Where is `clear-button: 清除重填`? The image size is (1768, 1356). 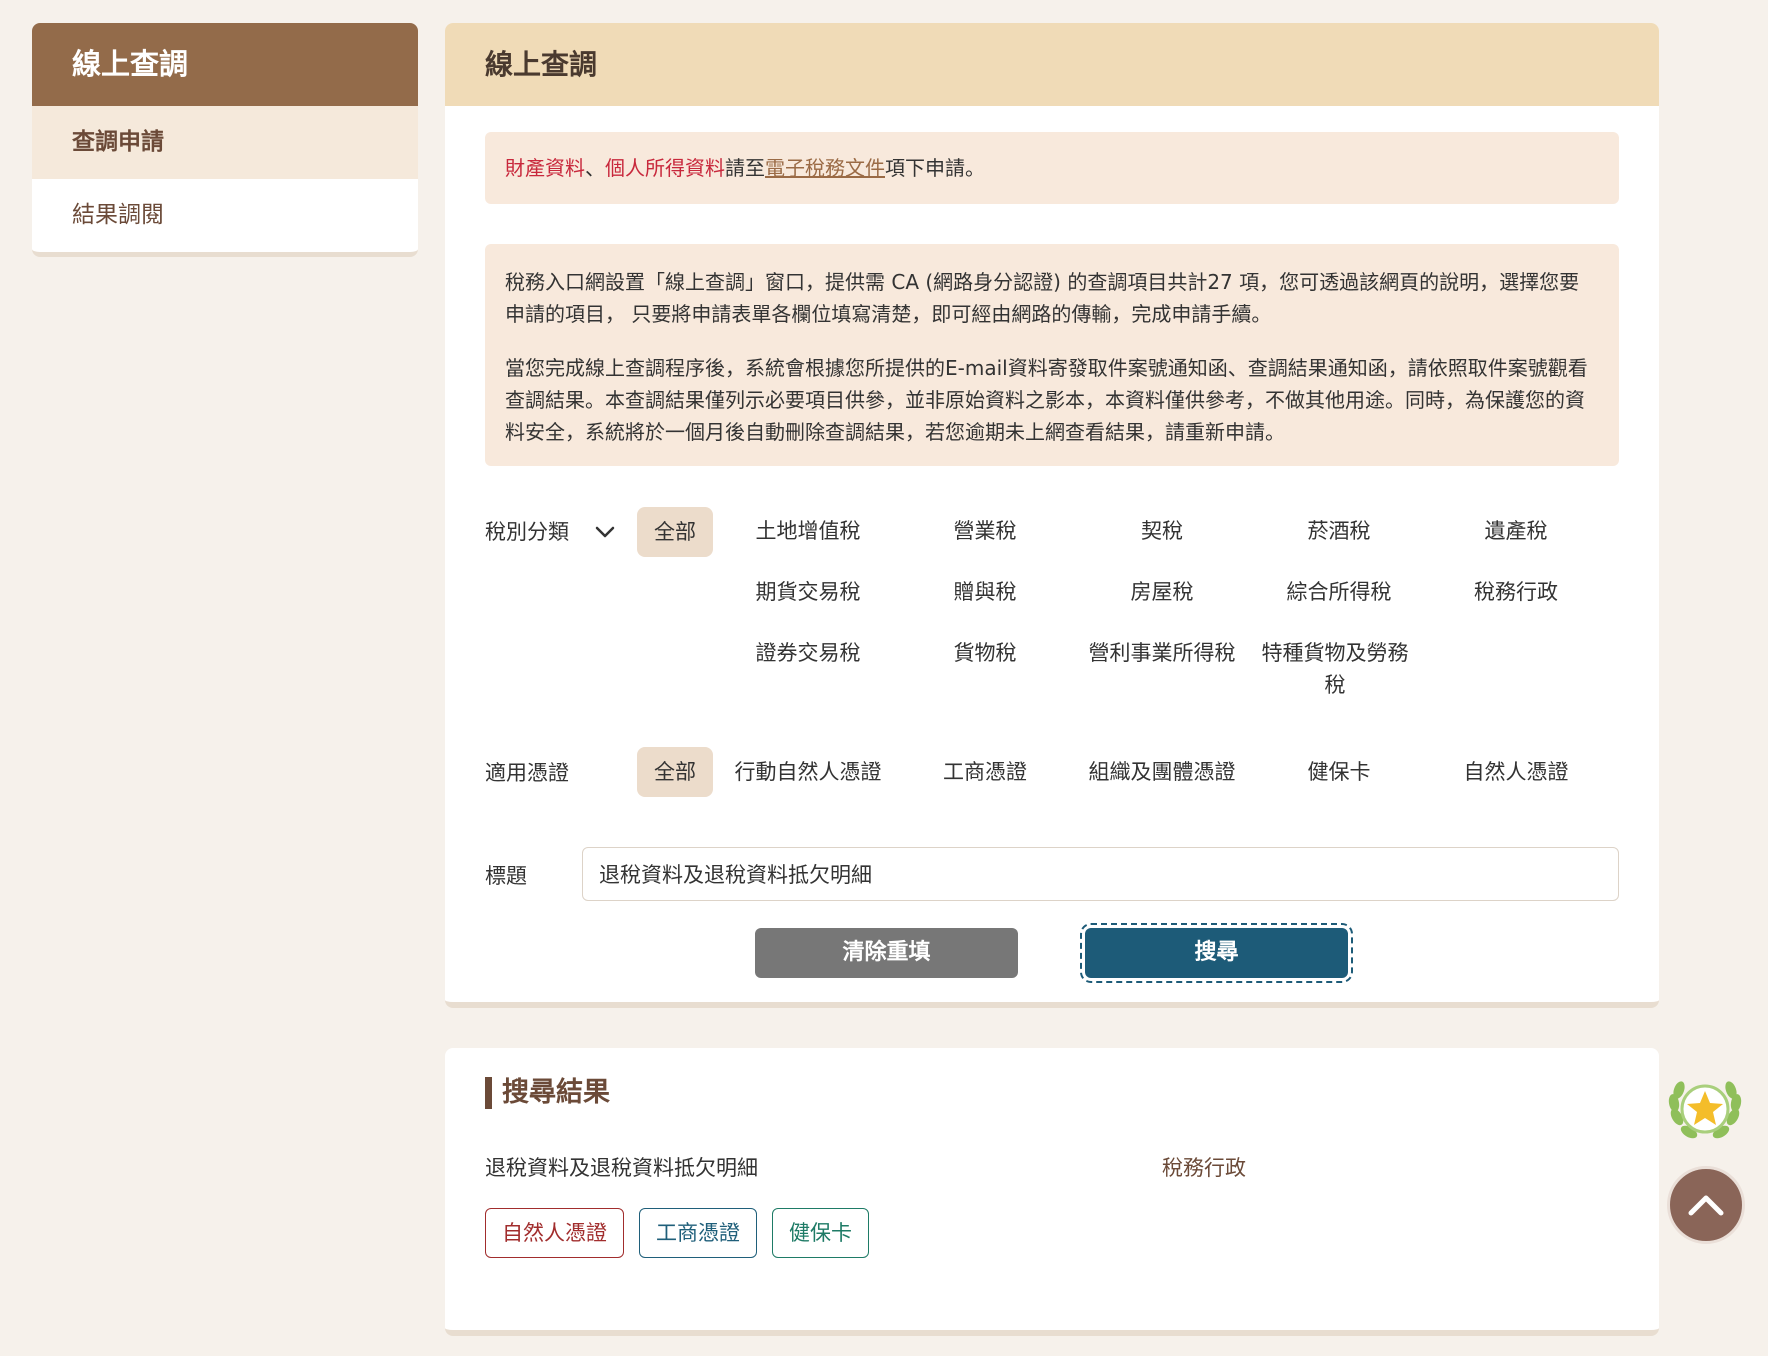
clear-button: 清除重填 is located at coordinates (886, 953).